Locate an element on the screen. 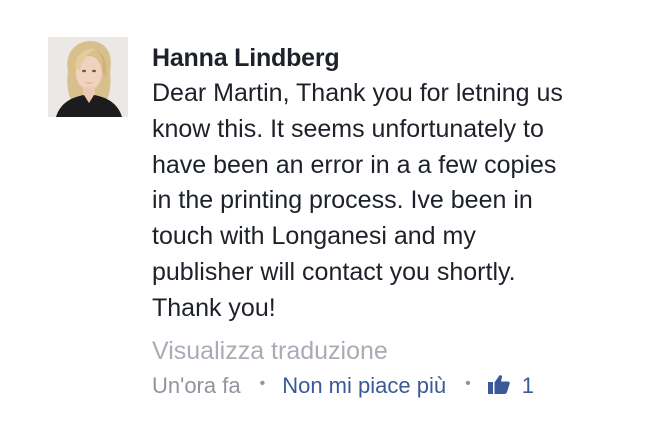 The width and height of the screenshot is (648, 428). like-count: 1 is located at coordinates (510, 386).